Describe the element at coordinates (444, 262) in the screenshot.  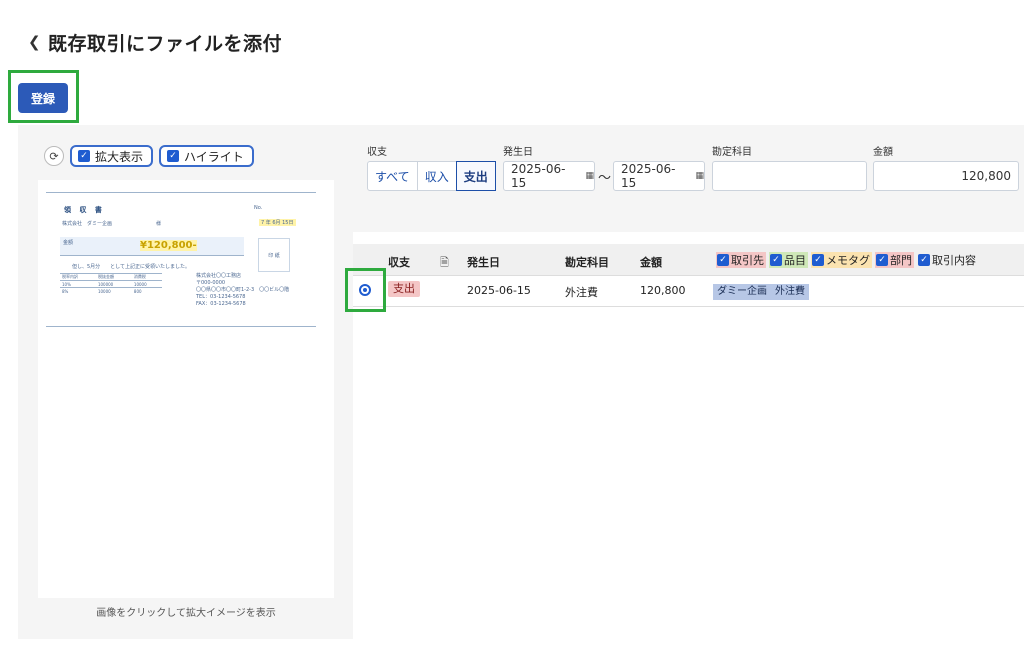
I see `document-icon: 🗎` at that location.